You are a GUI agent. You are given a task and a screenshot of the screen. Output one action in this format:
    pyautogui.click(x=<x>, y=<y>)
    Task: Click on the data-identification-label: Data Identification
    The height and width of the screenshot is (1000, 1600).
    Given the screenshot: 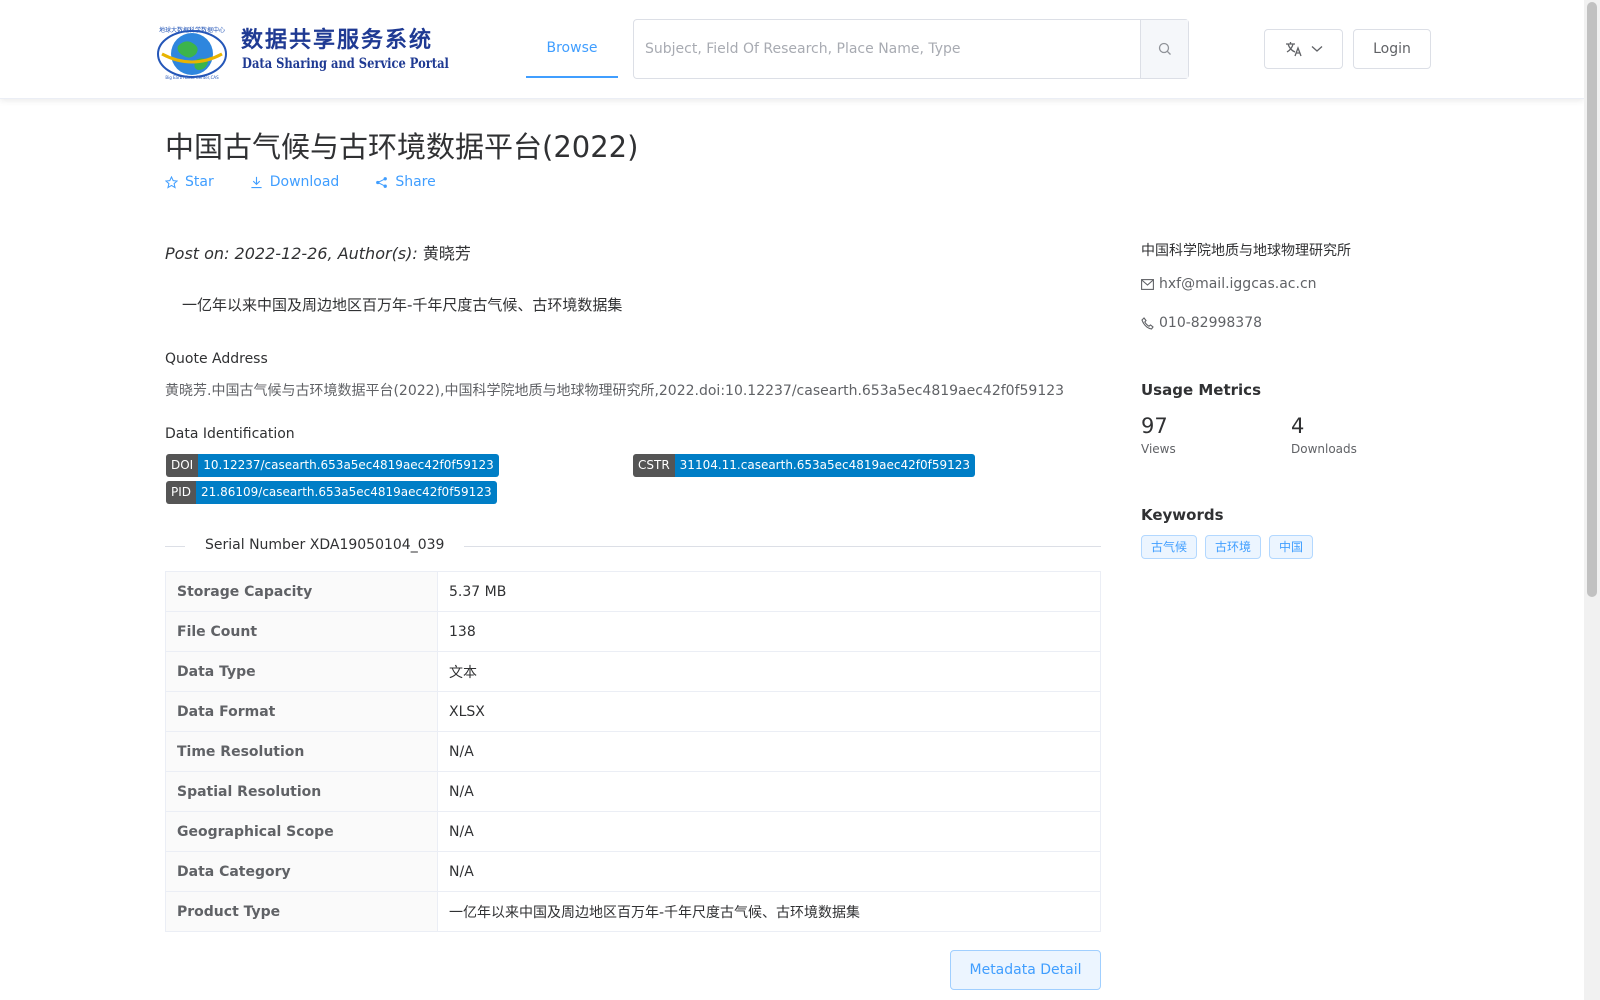 What is the action you would take?
    pyautogui.click(x=230, y=434)
    